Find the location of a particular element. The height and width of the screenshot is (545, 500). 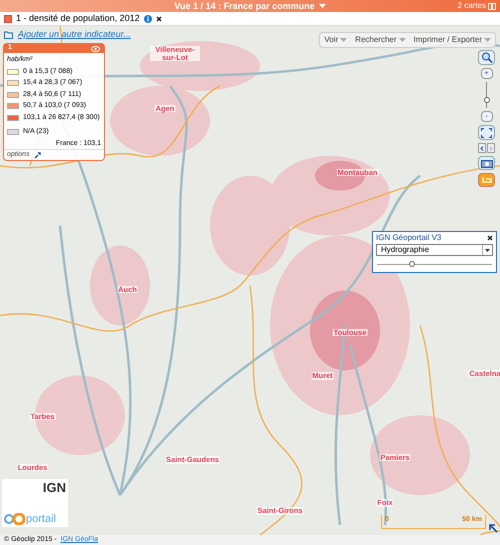

layer-panel-title: IGN Géoportail V3 is located at coordinates (409, 238).